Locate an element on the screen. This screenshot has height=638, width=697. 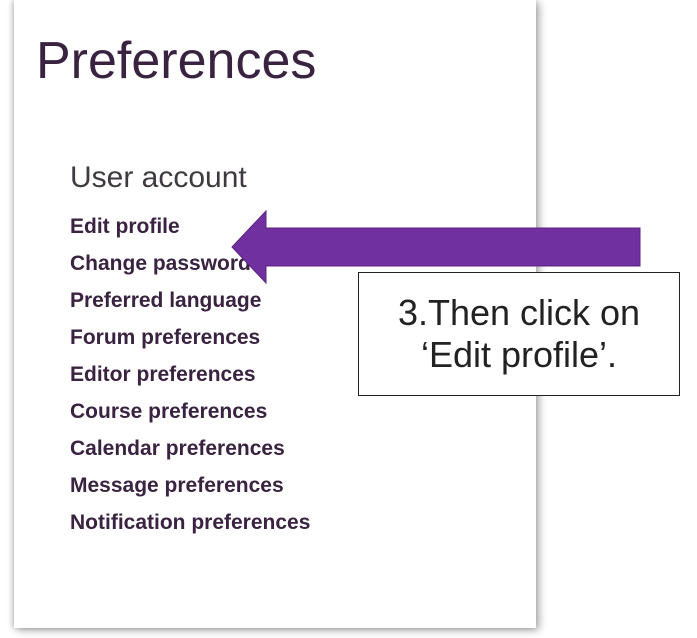
forum-preferences-link: Forum preferences is located at coordinates (190, 337).